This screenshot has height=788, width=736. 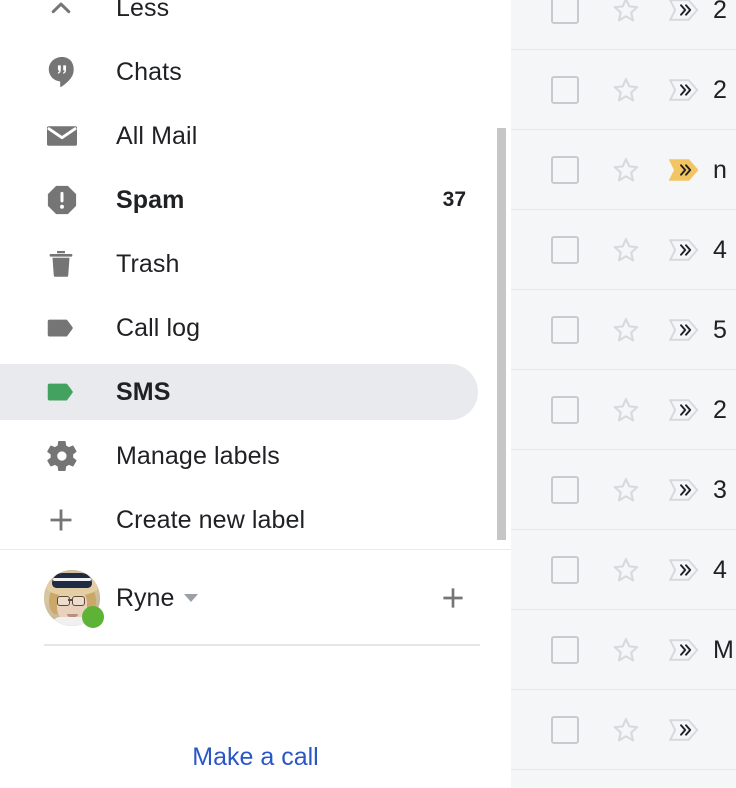 What do you see at coordinates (720, 329) in the screenshot?
I see `row-subject: 5` at bounding box center [720, 329].